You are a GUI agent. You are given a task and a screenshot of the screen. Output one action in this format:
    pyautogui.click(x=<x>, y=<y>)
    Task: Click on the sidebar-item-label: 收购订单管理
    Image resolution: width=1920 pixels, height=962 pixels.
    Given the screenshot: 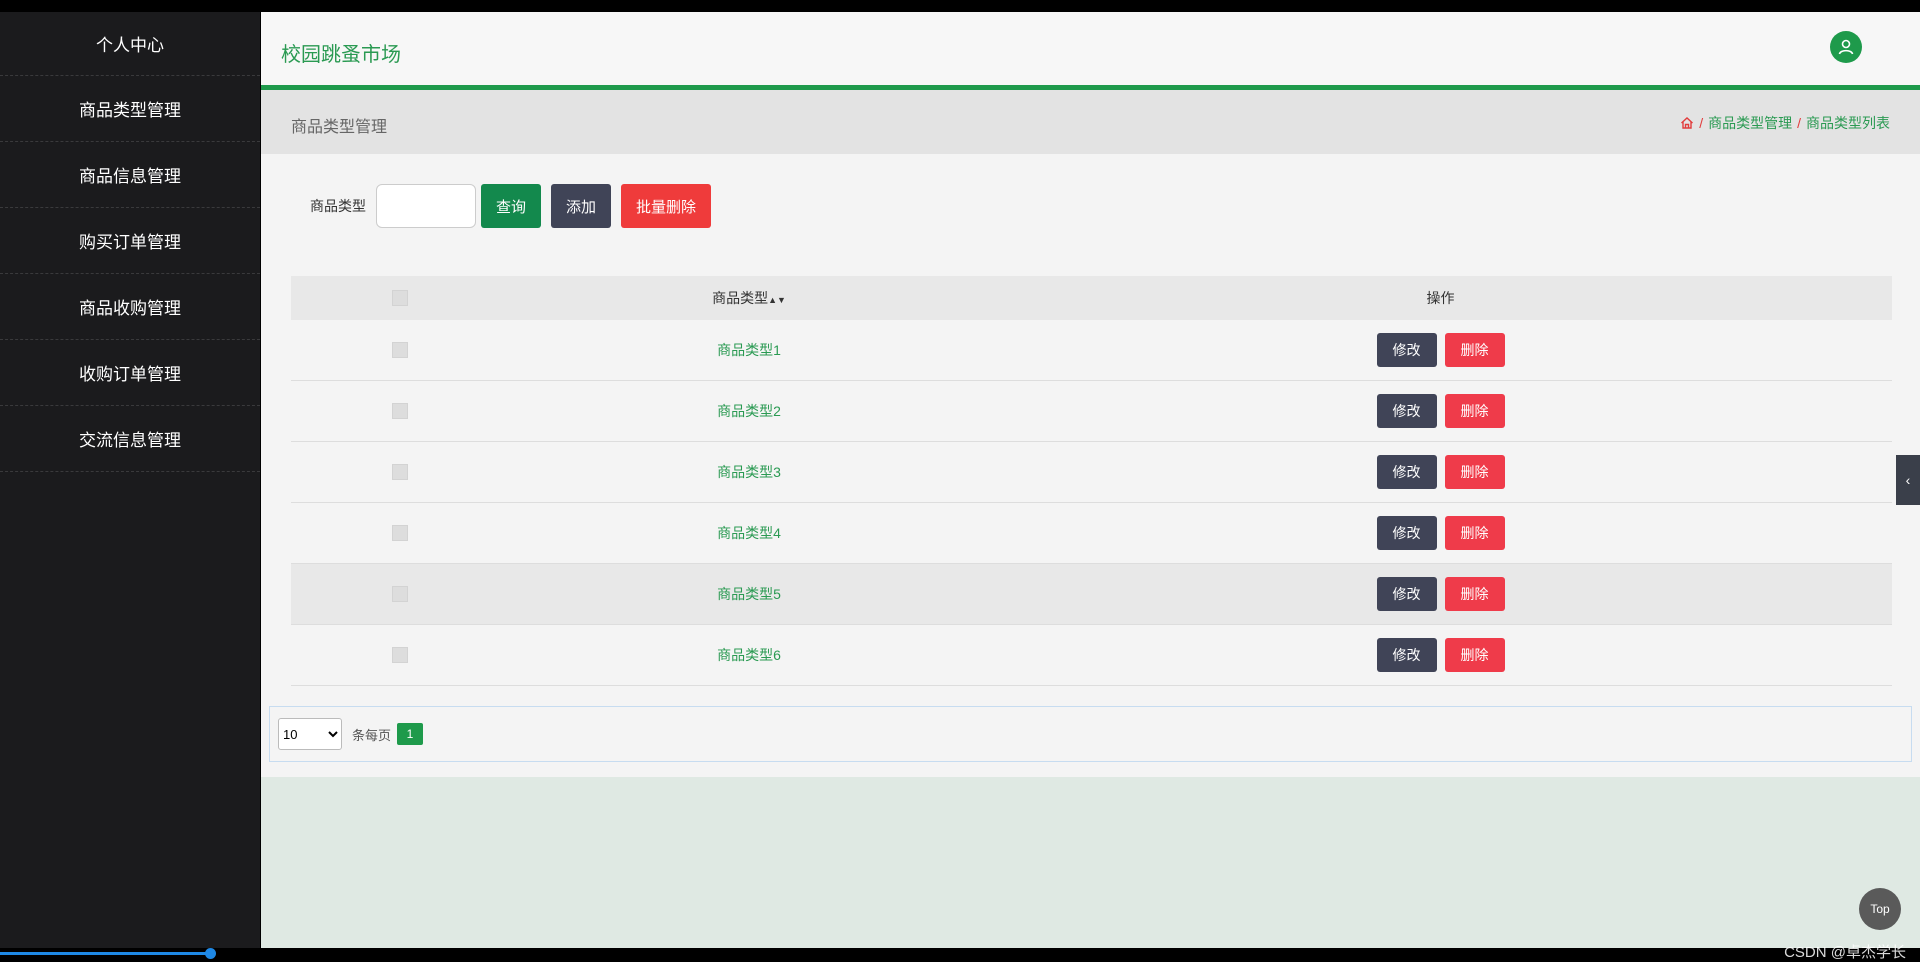 What is the action you would take?
    pyautogui.click(x=130, y=374)
    